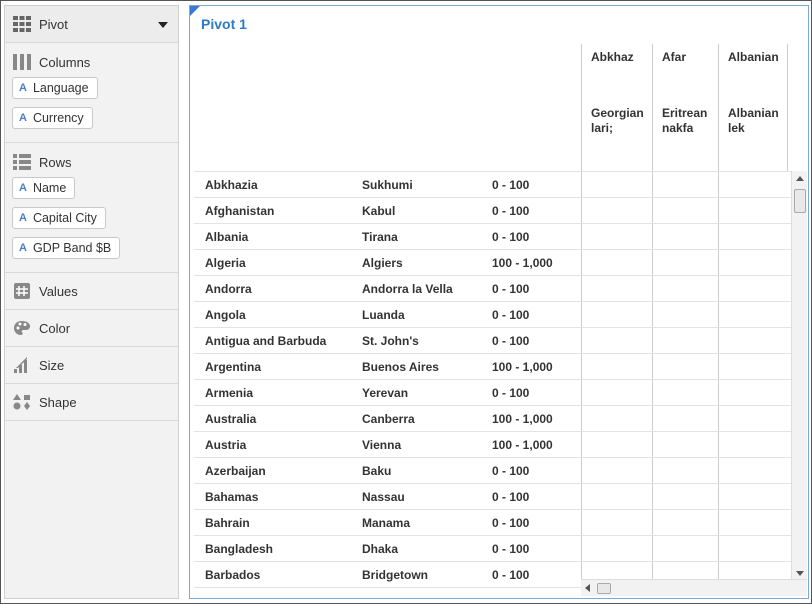 This screenshot has height=604, width=812. What do you see at coordinates (386, 523) in the screenshot?
I see `row-capital-cell: Manama` at bounding box center [386, 523].